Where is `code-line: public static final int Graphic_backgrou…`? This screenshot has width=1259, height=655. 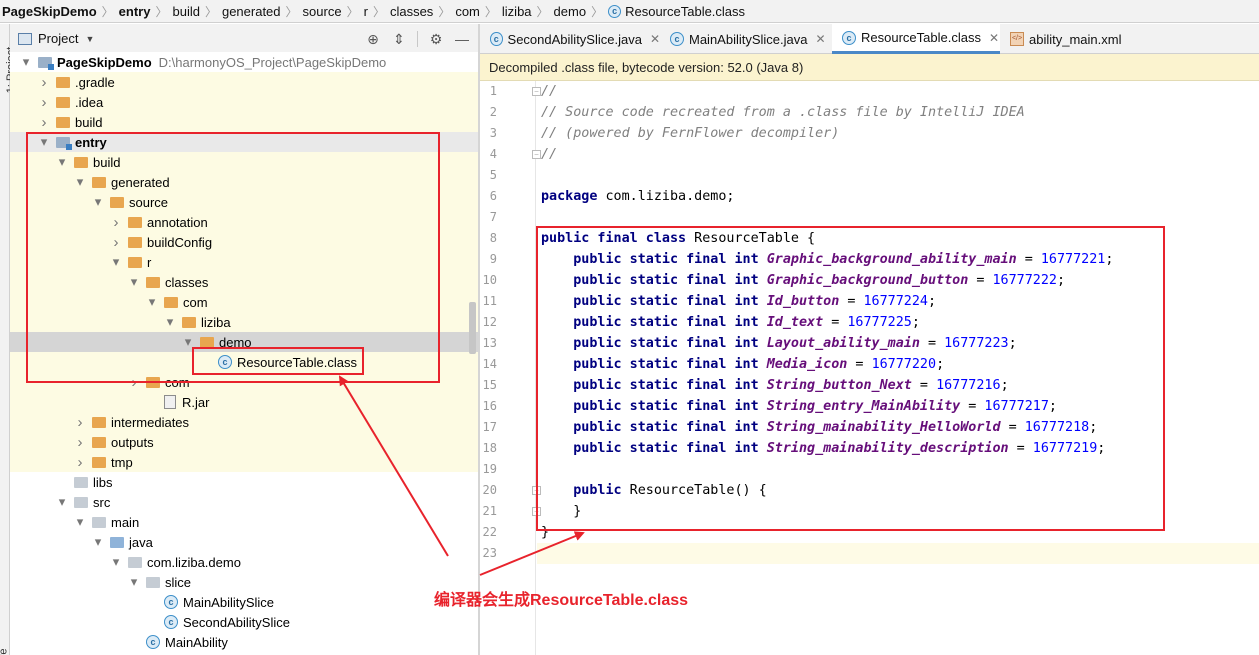 code-line: public static final int Graphic_backgrou… is located at coordinates (803, 280).